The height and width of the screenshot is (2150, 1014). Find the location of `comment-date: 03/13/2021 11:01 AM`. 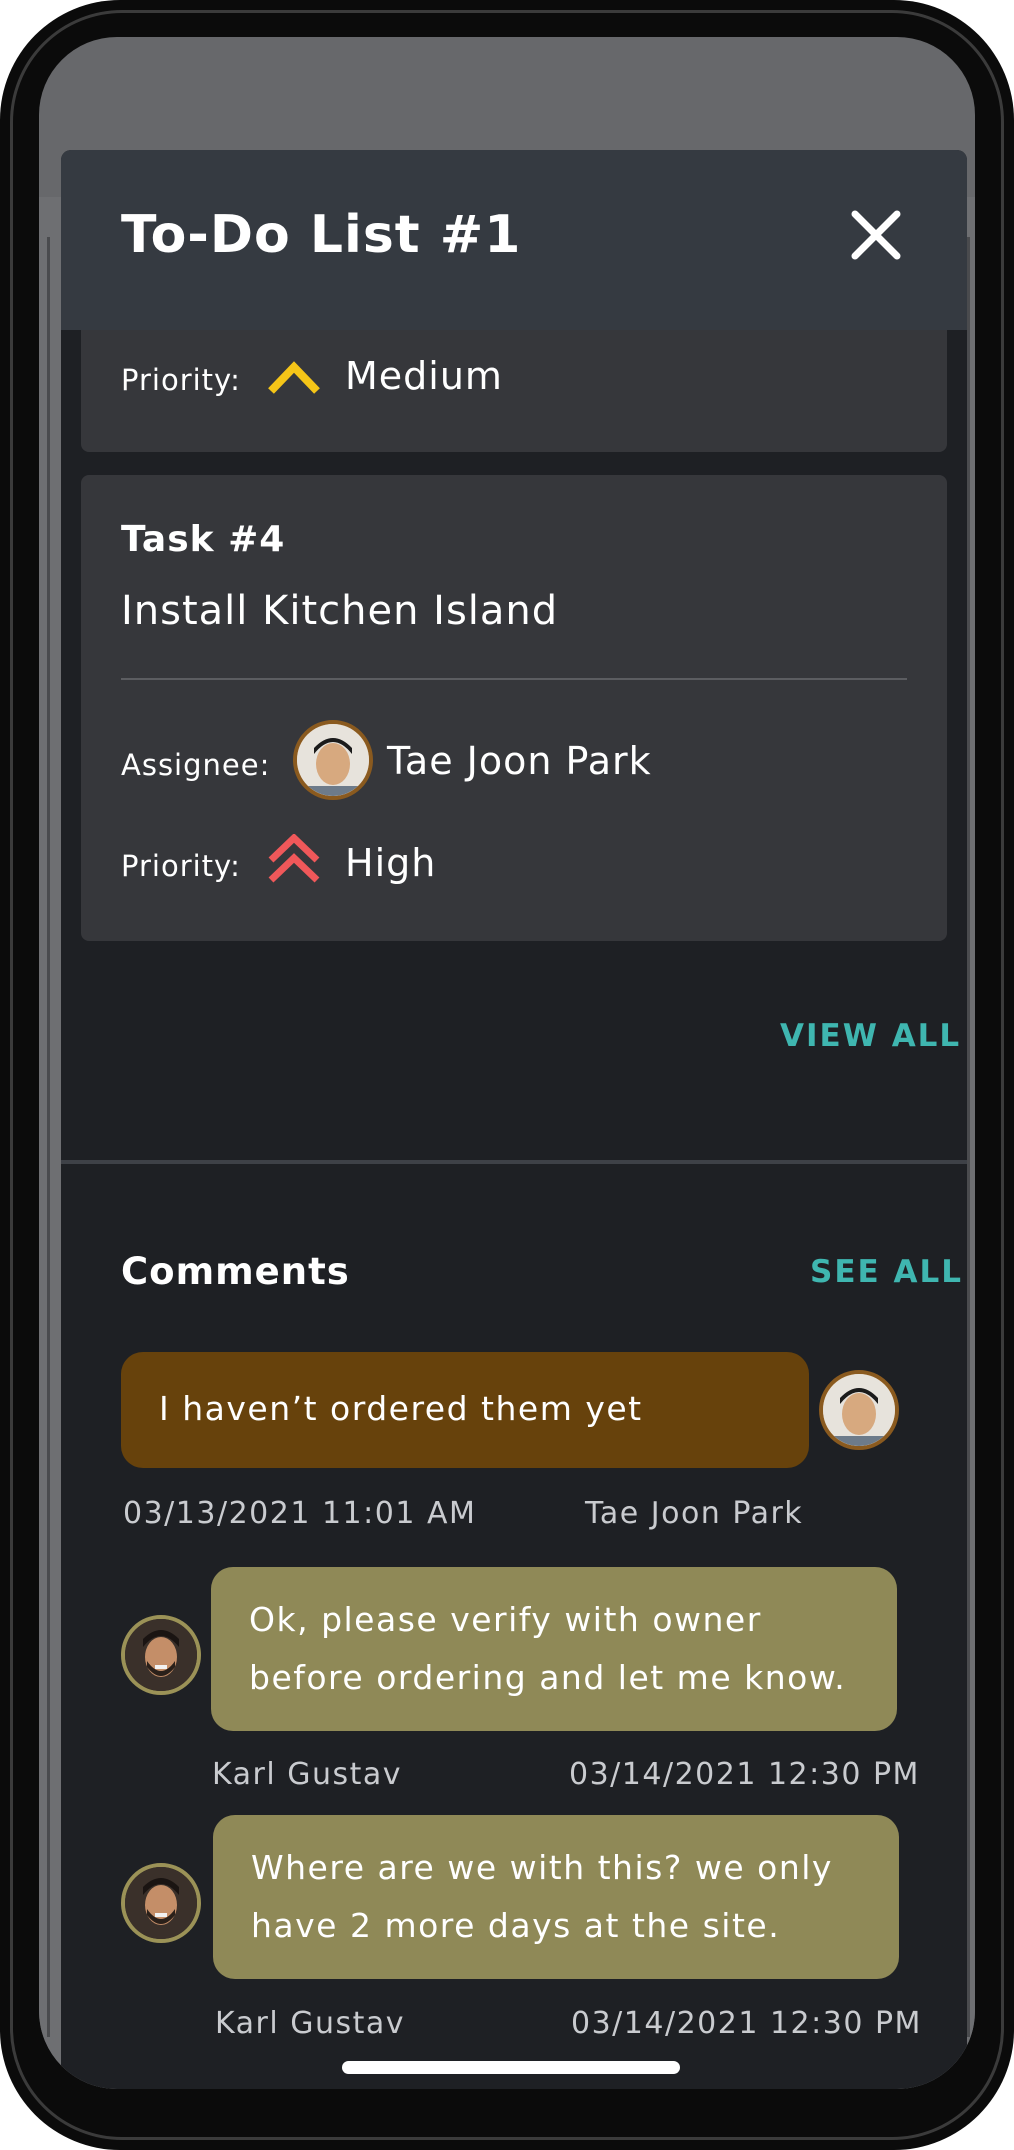

comment-date: 03/13/2021 11:01 AM is located at coordinates (300, 1513).